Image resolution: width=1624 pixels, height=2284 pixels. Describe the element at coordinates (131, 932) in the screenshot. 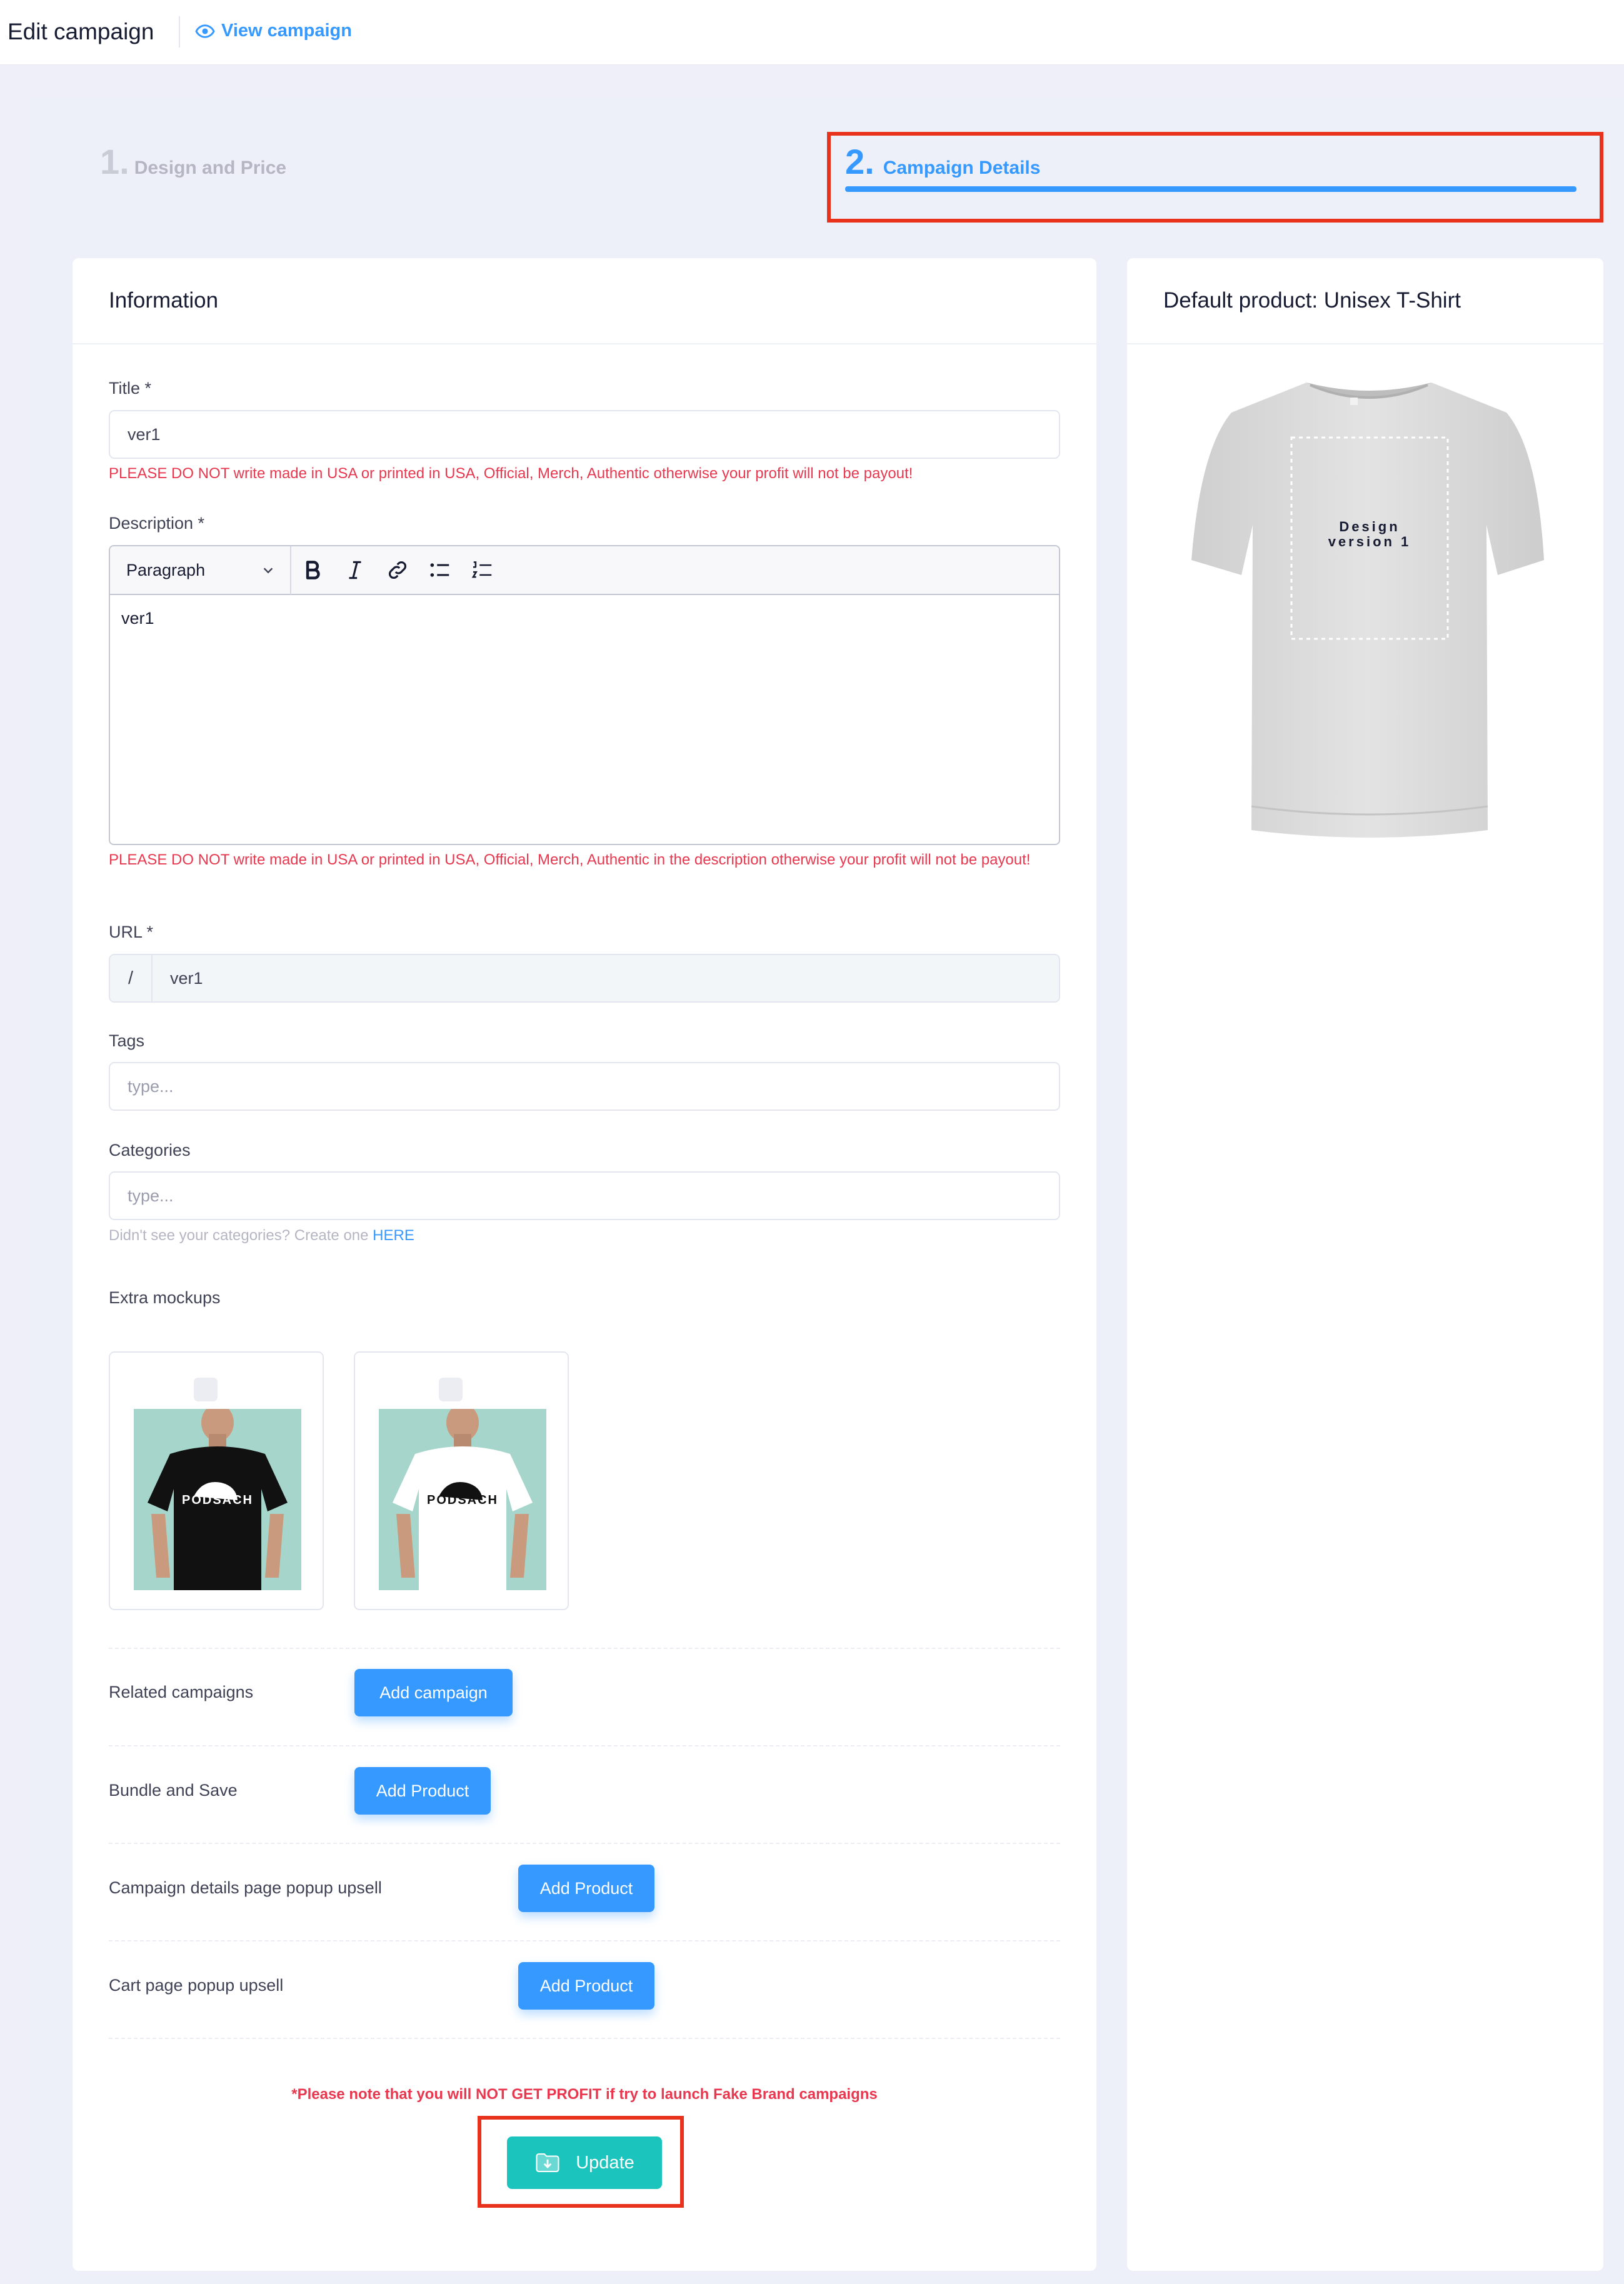

I see `url-label: URL *` at that location.